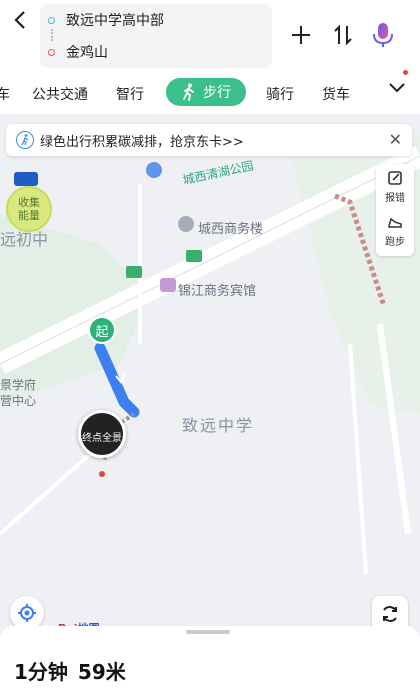  I want to click on tab-walk: 步行, so click(206, 92).